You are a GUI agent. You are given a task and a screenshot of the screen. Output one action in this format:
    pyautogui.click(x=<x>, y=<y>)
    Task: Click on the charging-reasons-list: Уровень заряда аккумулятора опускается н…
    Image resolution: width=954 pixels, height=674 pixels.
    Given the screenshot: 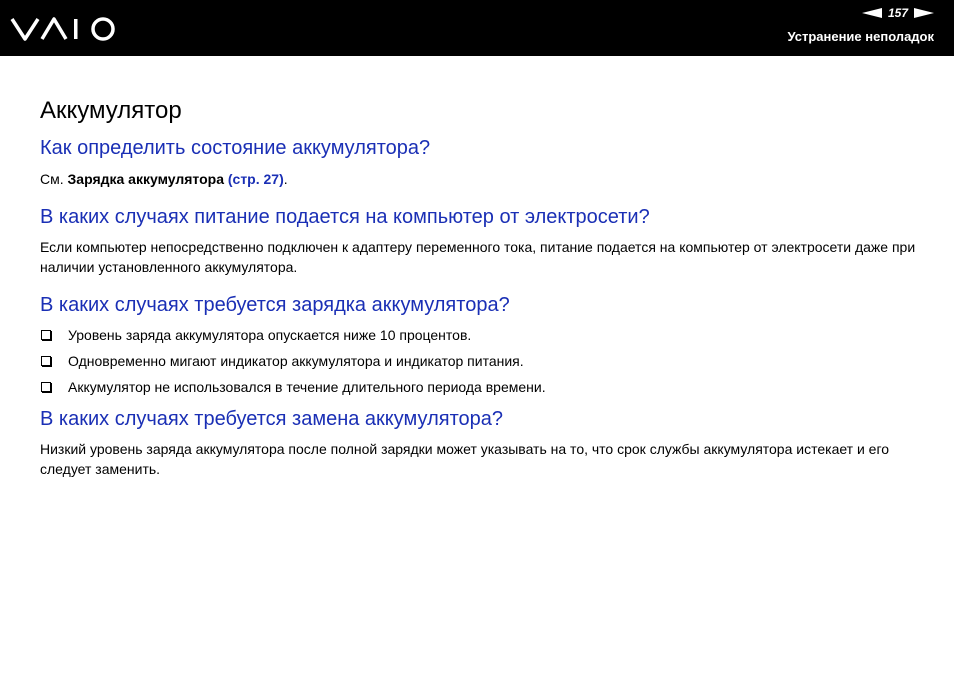 What is the action you would take?
    pyautogui.click(x=480, y=361)
    